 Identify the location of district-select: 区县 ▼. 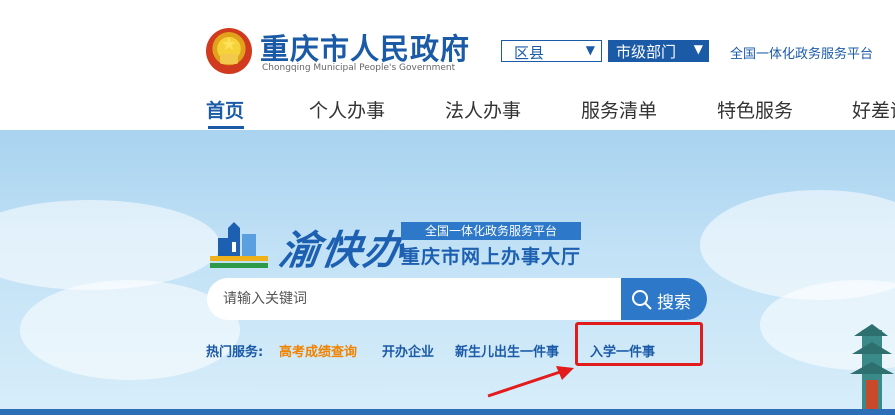
(551, 51).